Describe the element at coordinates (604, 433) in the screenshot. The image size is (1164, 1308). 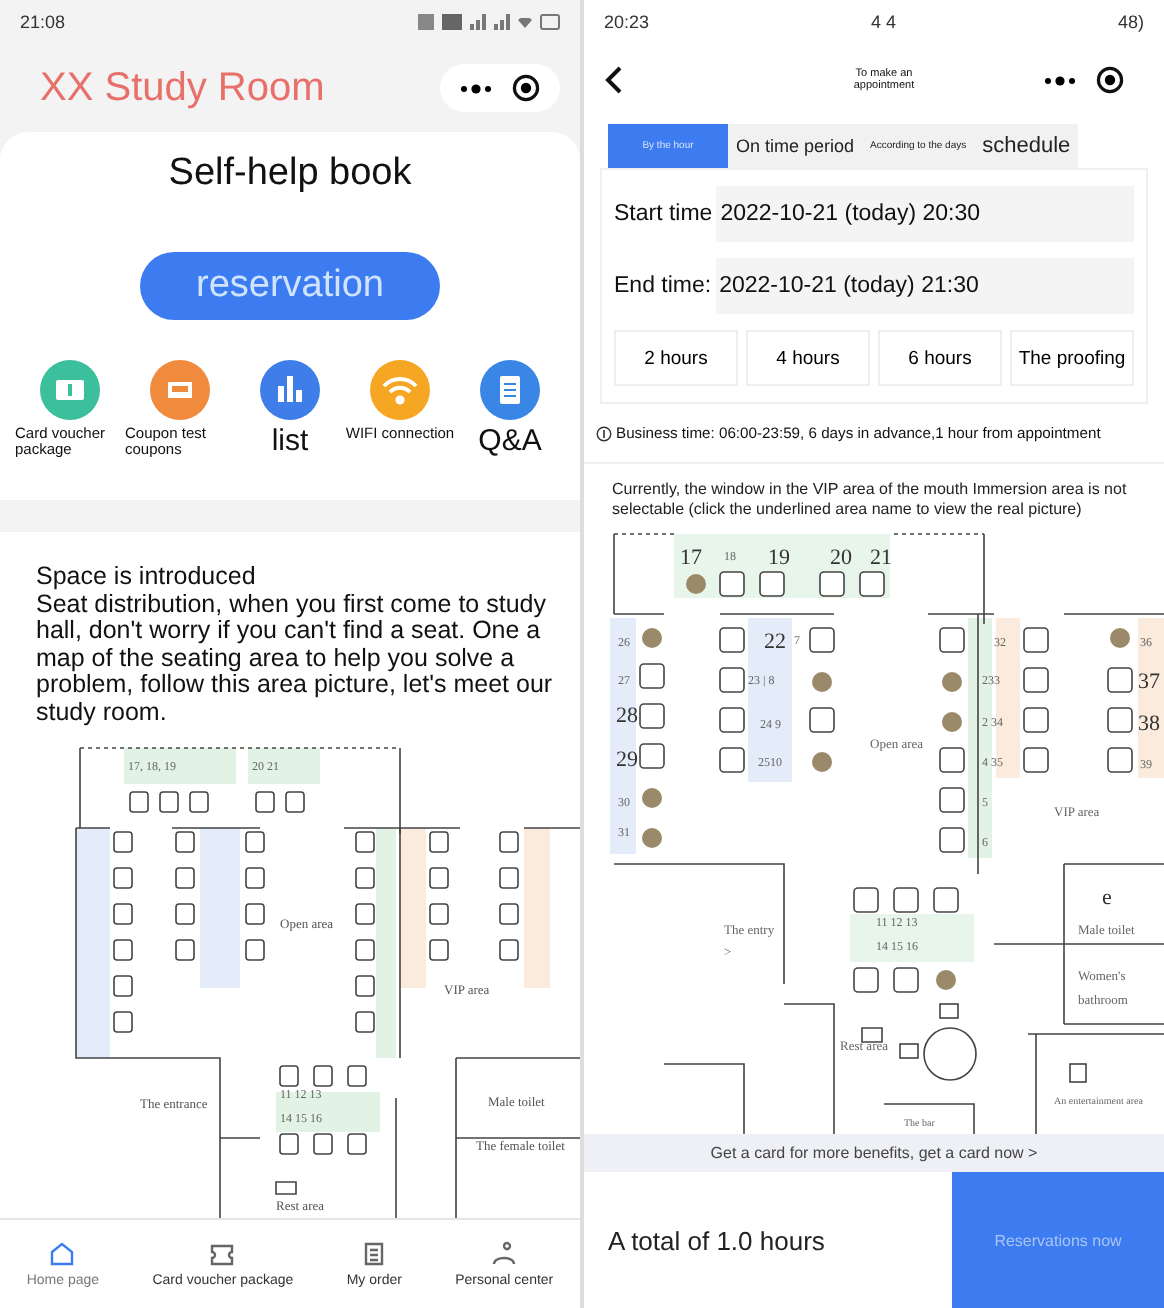
I see `info-icon` at that location.